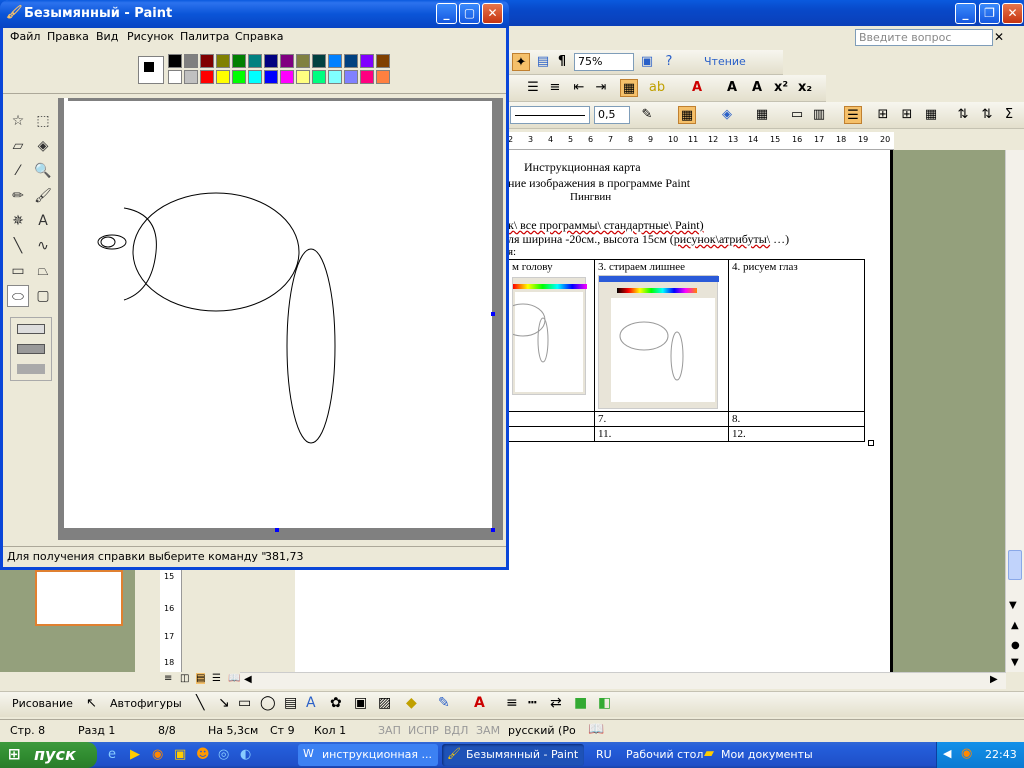 The height and width of the screenshot is (768, 1024). I want to click on tray-expand-icon: ◀, so click(947, 753).